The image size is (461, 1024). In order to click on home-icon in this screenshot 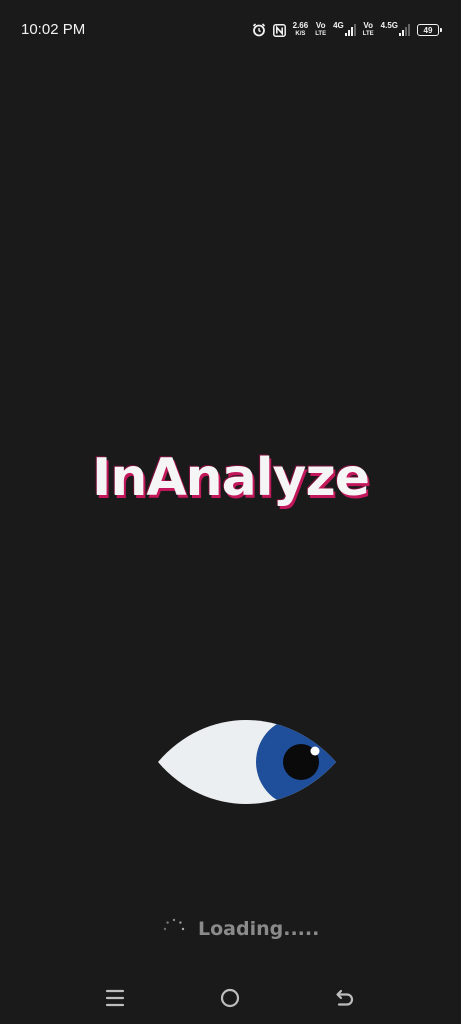, I will do `click(230, 998)`.